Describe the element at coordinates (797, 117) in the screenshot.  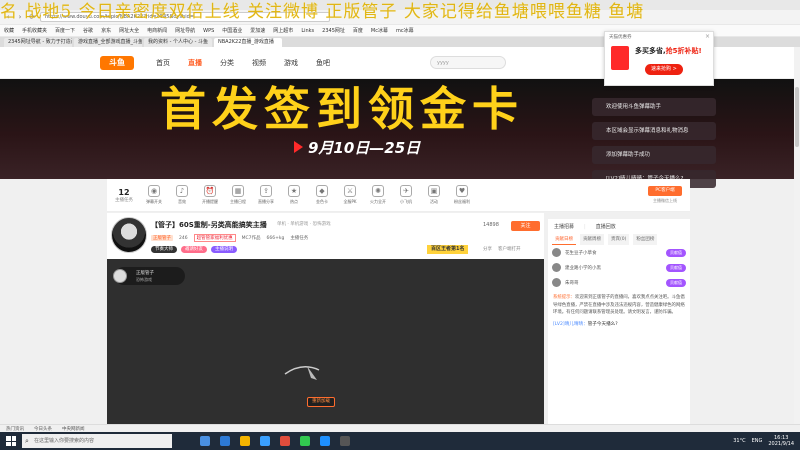
I see `scrollbar-thumb` at that location.